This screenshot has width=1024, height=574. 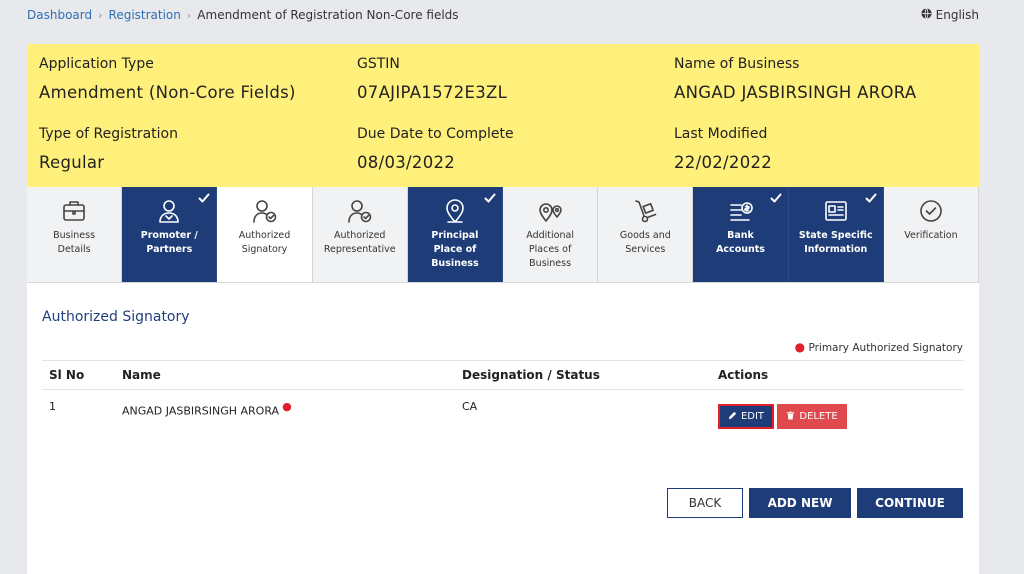 I want to click on continue-button: CONTINUE, so click(x=910, y=503).